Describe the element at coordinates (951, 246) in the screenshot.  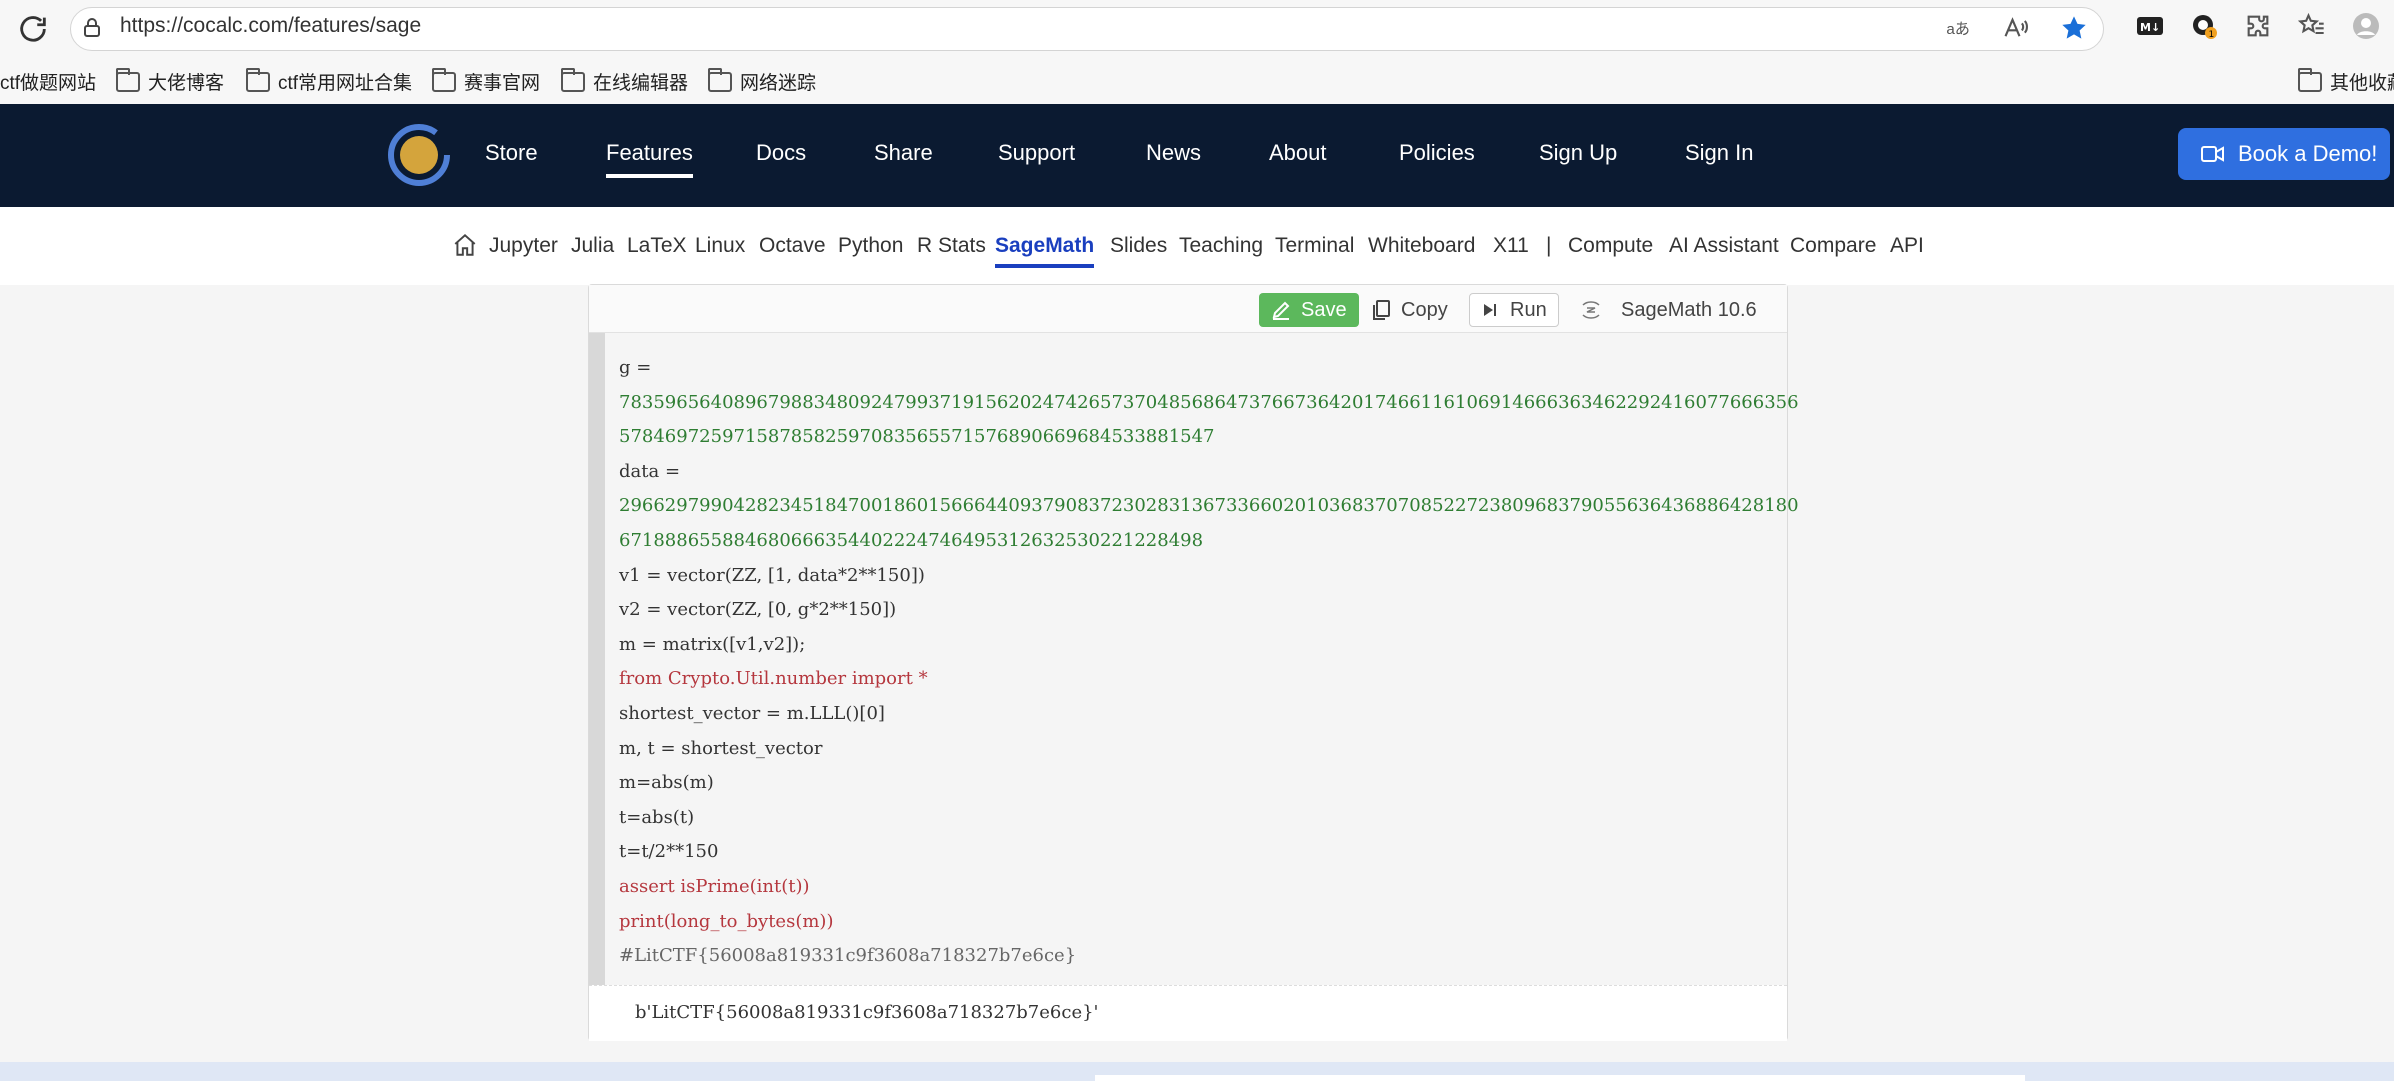
I see `subnav-r-stats: R Stats` at that location.